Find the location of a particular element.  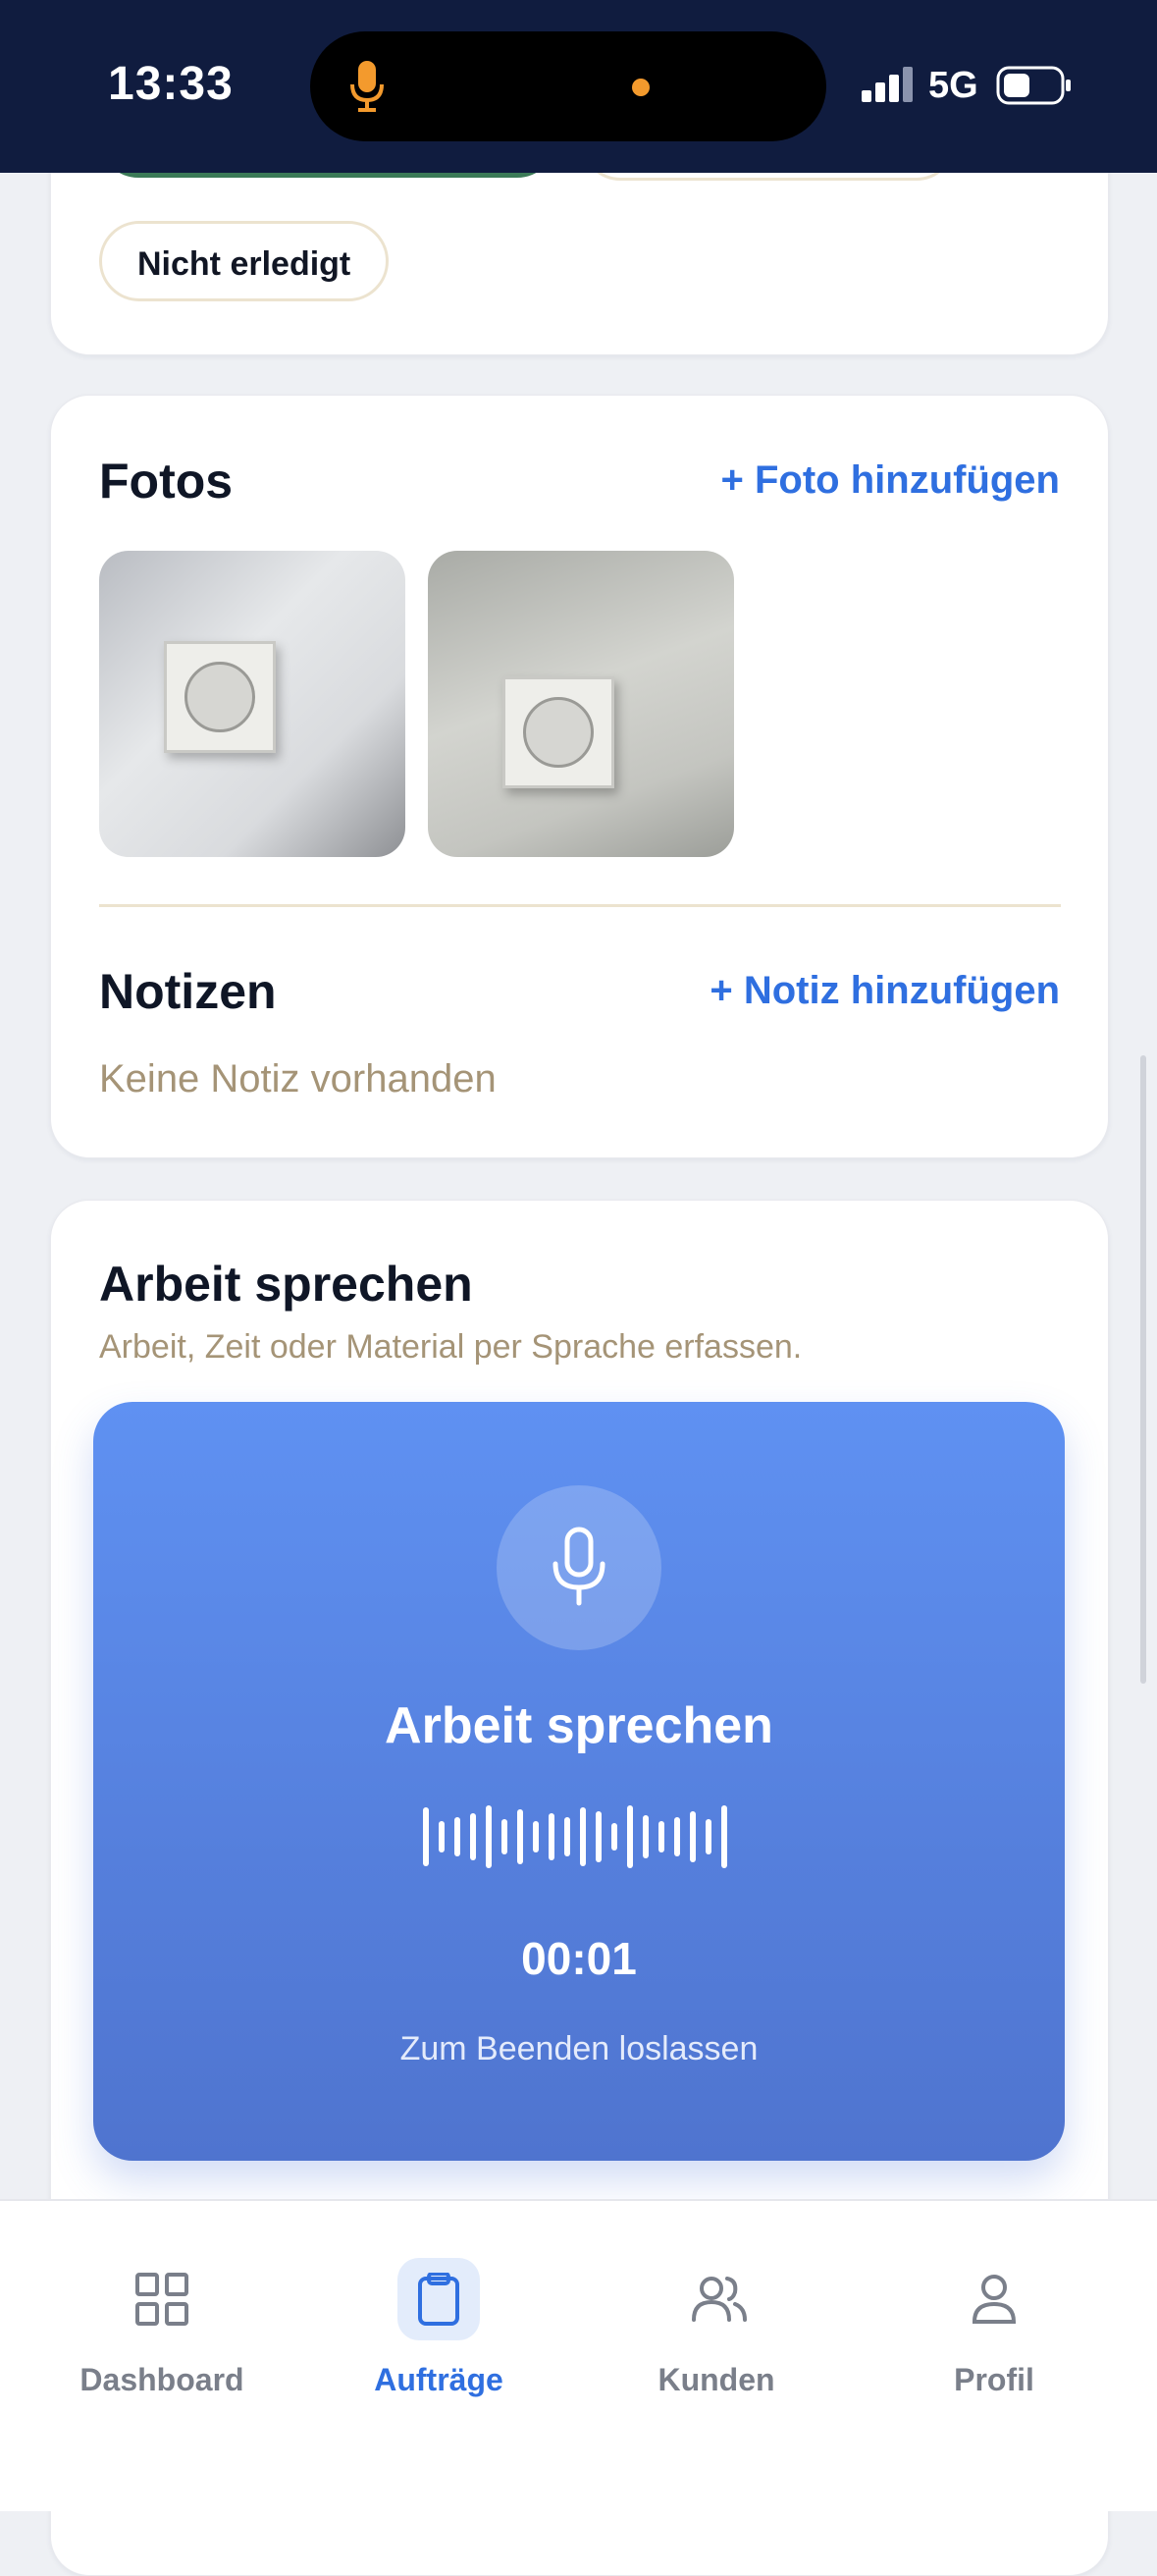

recording-timer: 00:01 is located at coordinates (579, 1958).